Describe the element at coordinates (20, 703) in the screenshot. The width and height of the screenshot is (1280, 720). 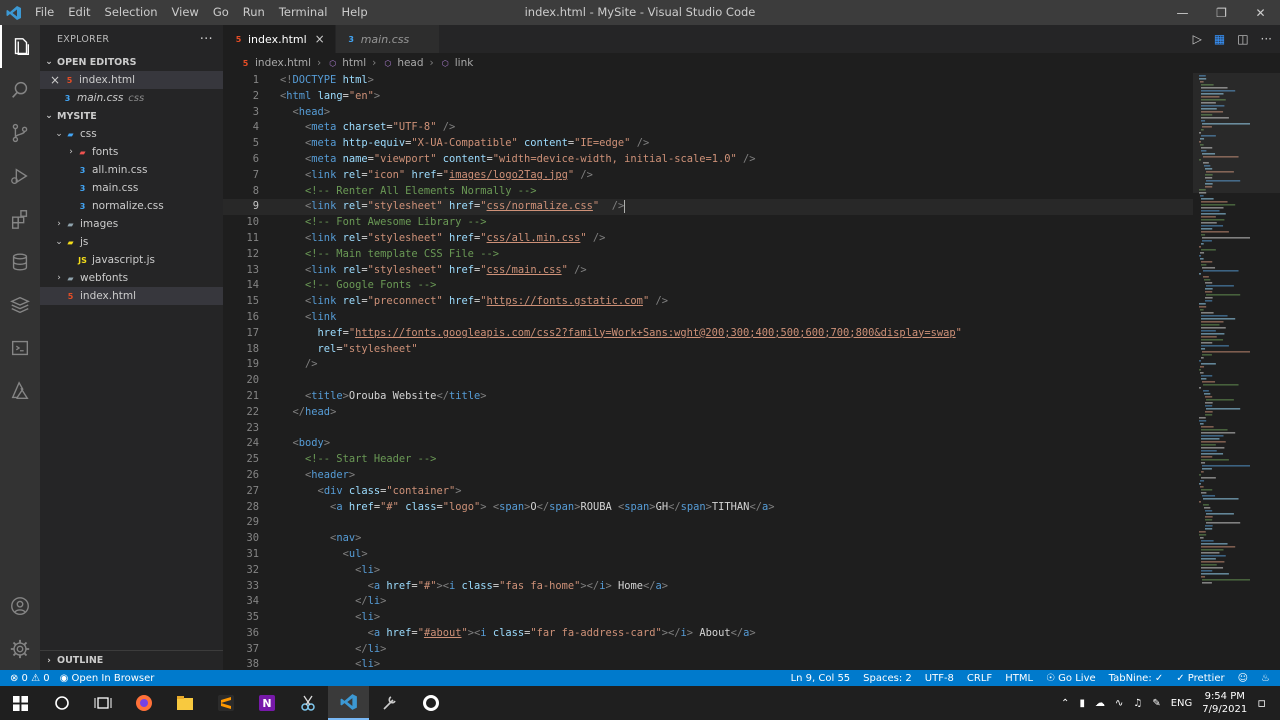
I see `windows-start-icon` at that location.